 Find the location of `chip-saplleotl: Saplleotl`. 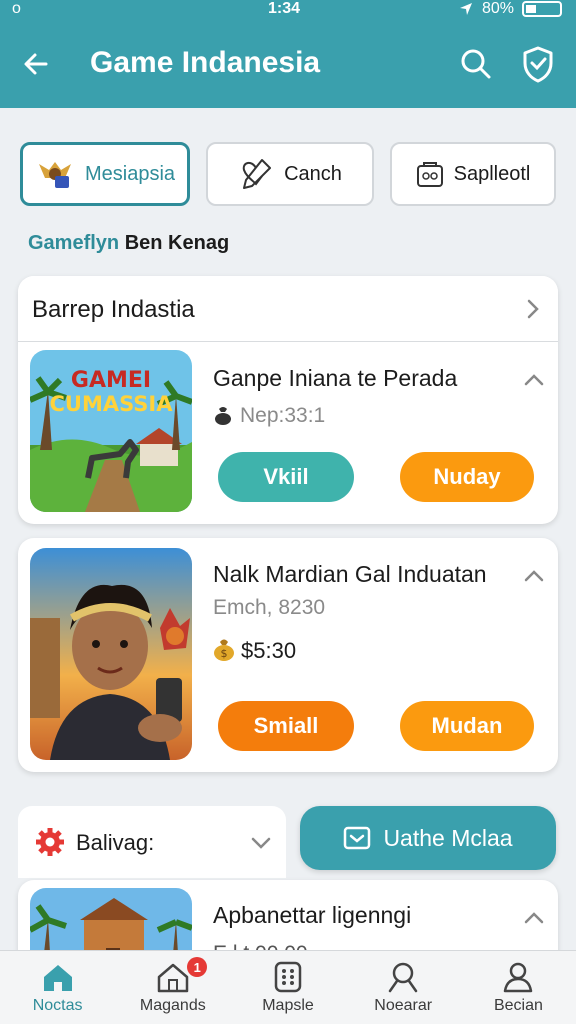

chip-saplleotl: Saplleotl is located at coordinates (473, 174).